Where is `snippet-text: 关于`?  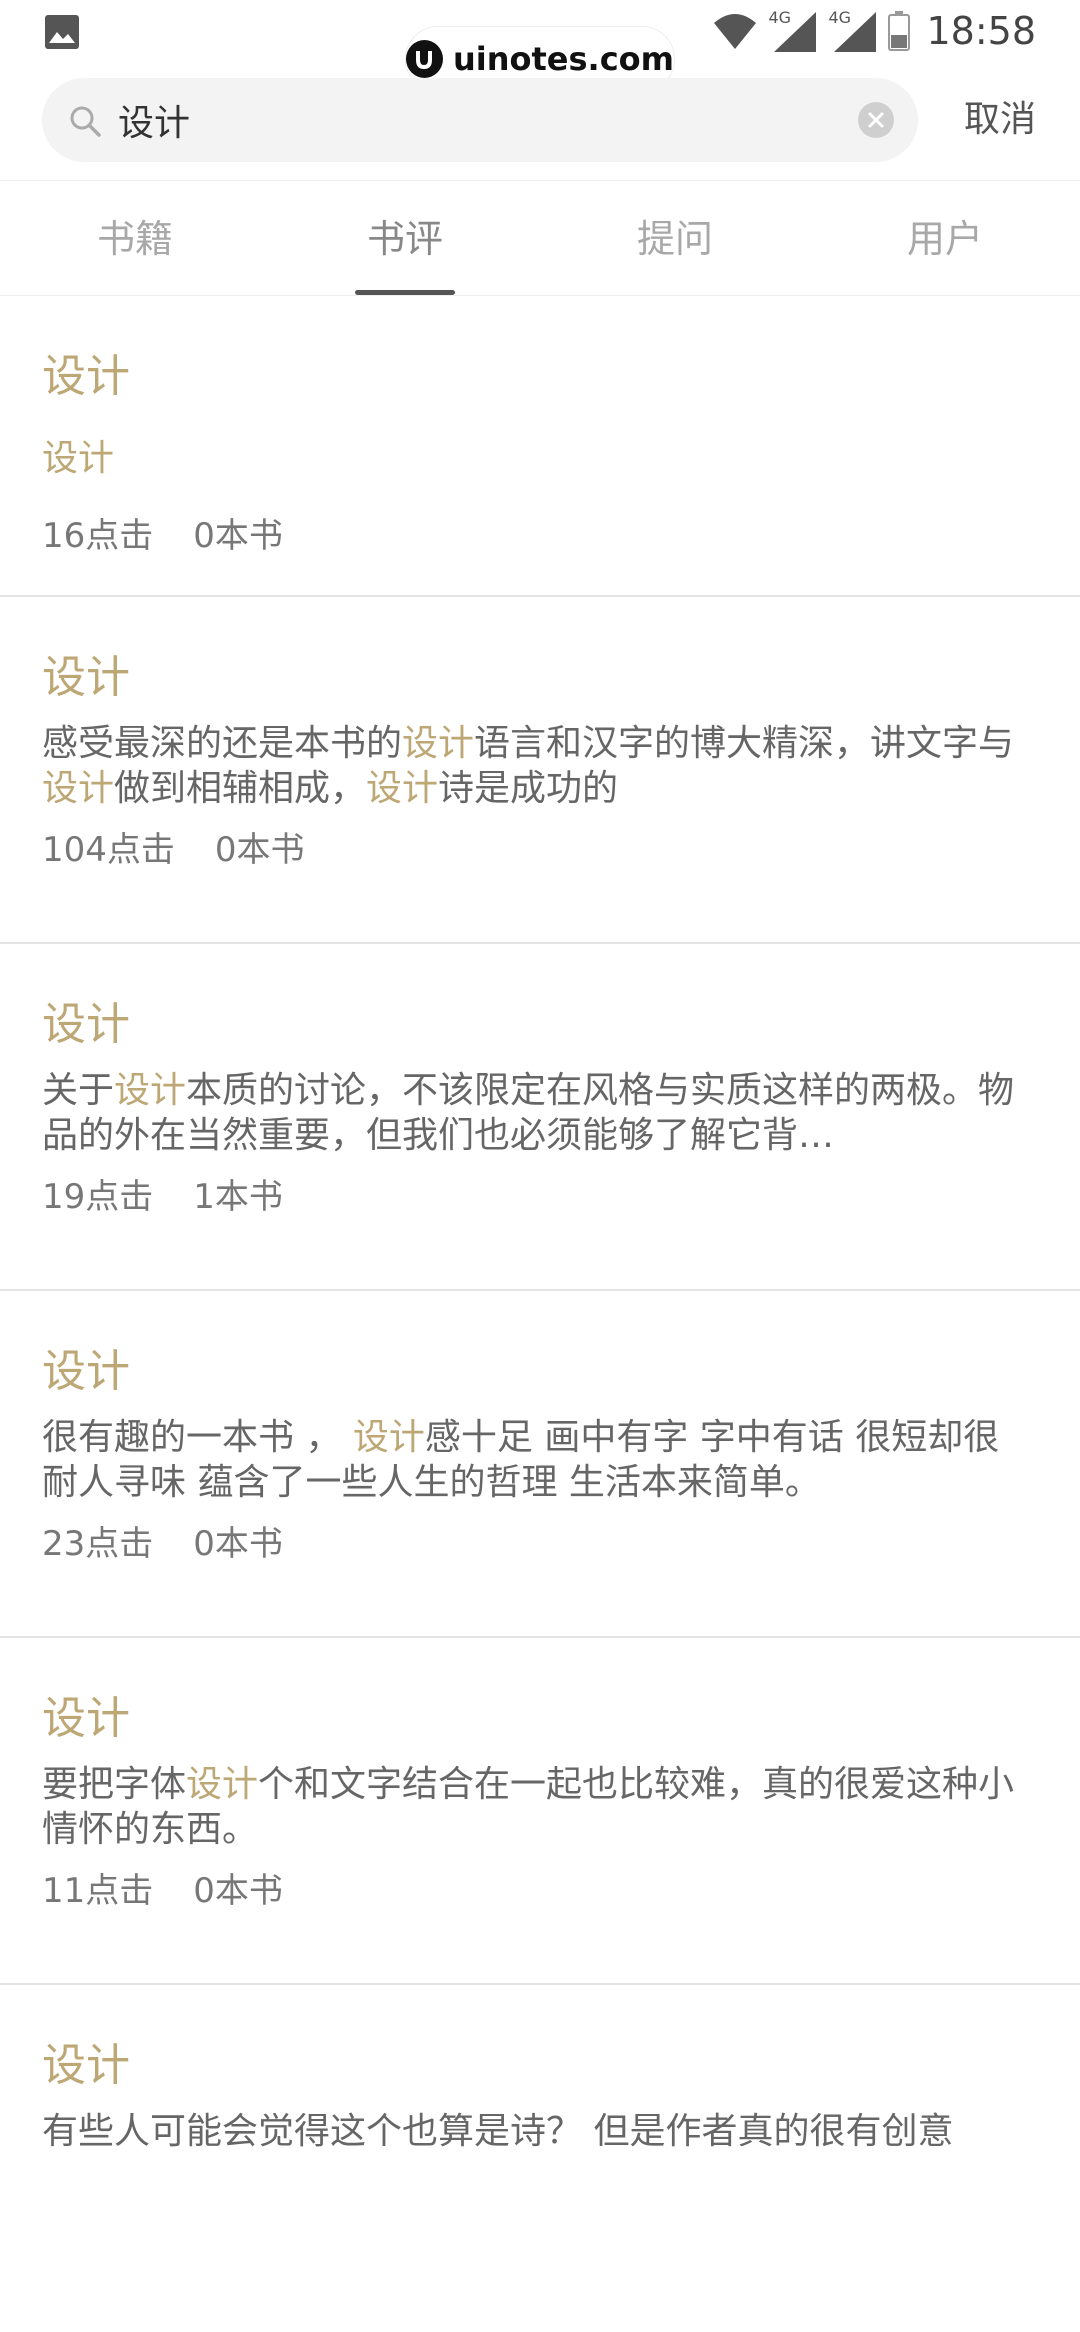
snippet-text: 关于 is located at coordinates (78, 1090).